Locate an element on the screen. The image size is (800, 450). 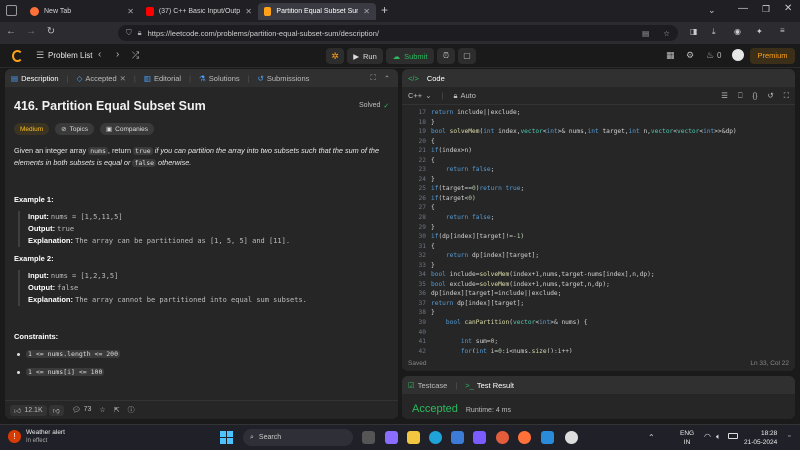
firefox-app-icon is located at coordinates (524, 437).